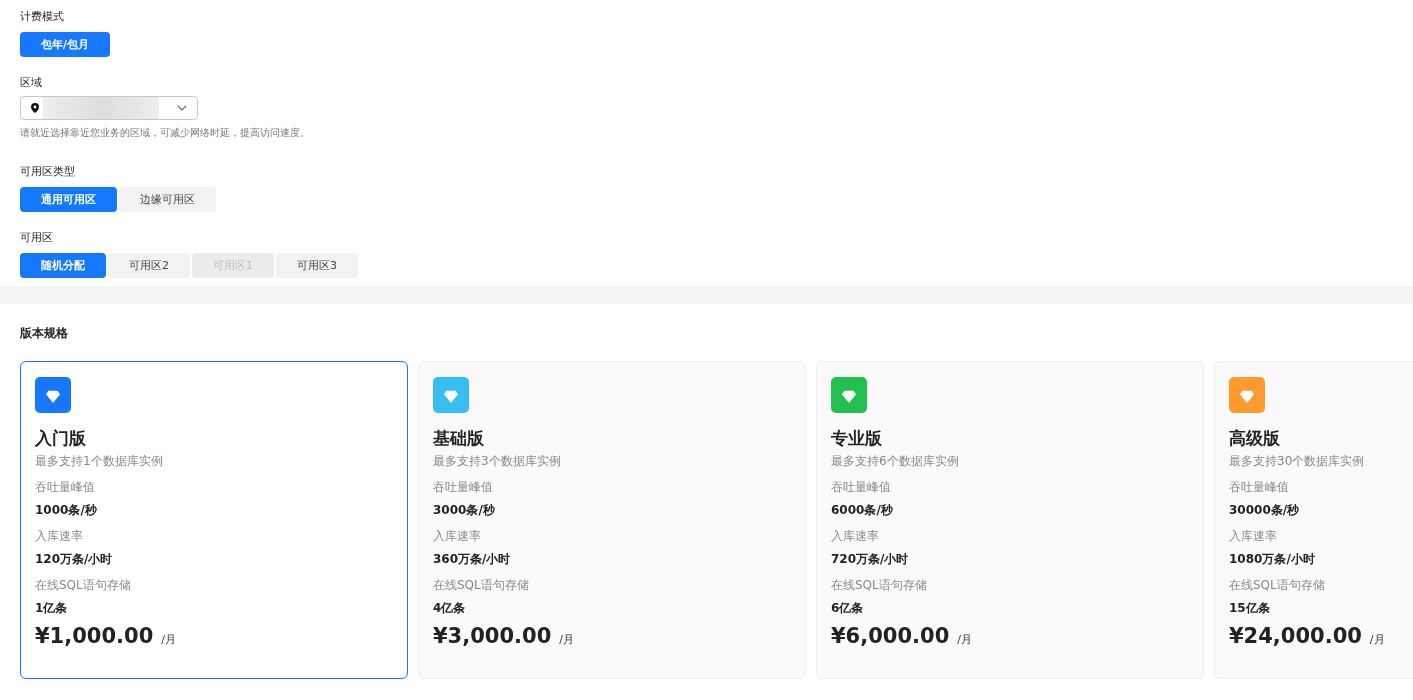 The height and width of the screenshot is (700, 1413). What do you see at coordinates (214, 520) in the screenshot?
I see `plan-card: 入门版 最多支持1个数据库实例 吞吐量峰值 1000条/秒 入库速率 120万条/小时 在线SQL语句存储 1亿条 ¥1,000.00 /月` at bounding box center [214, 520].